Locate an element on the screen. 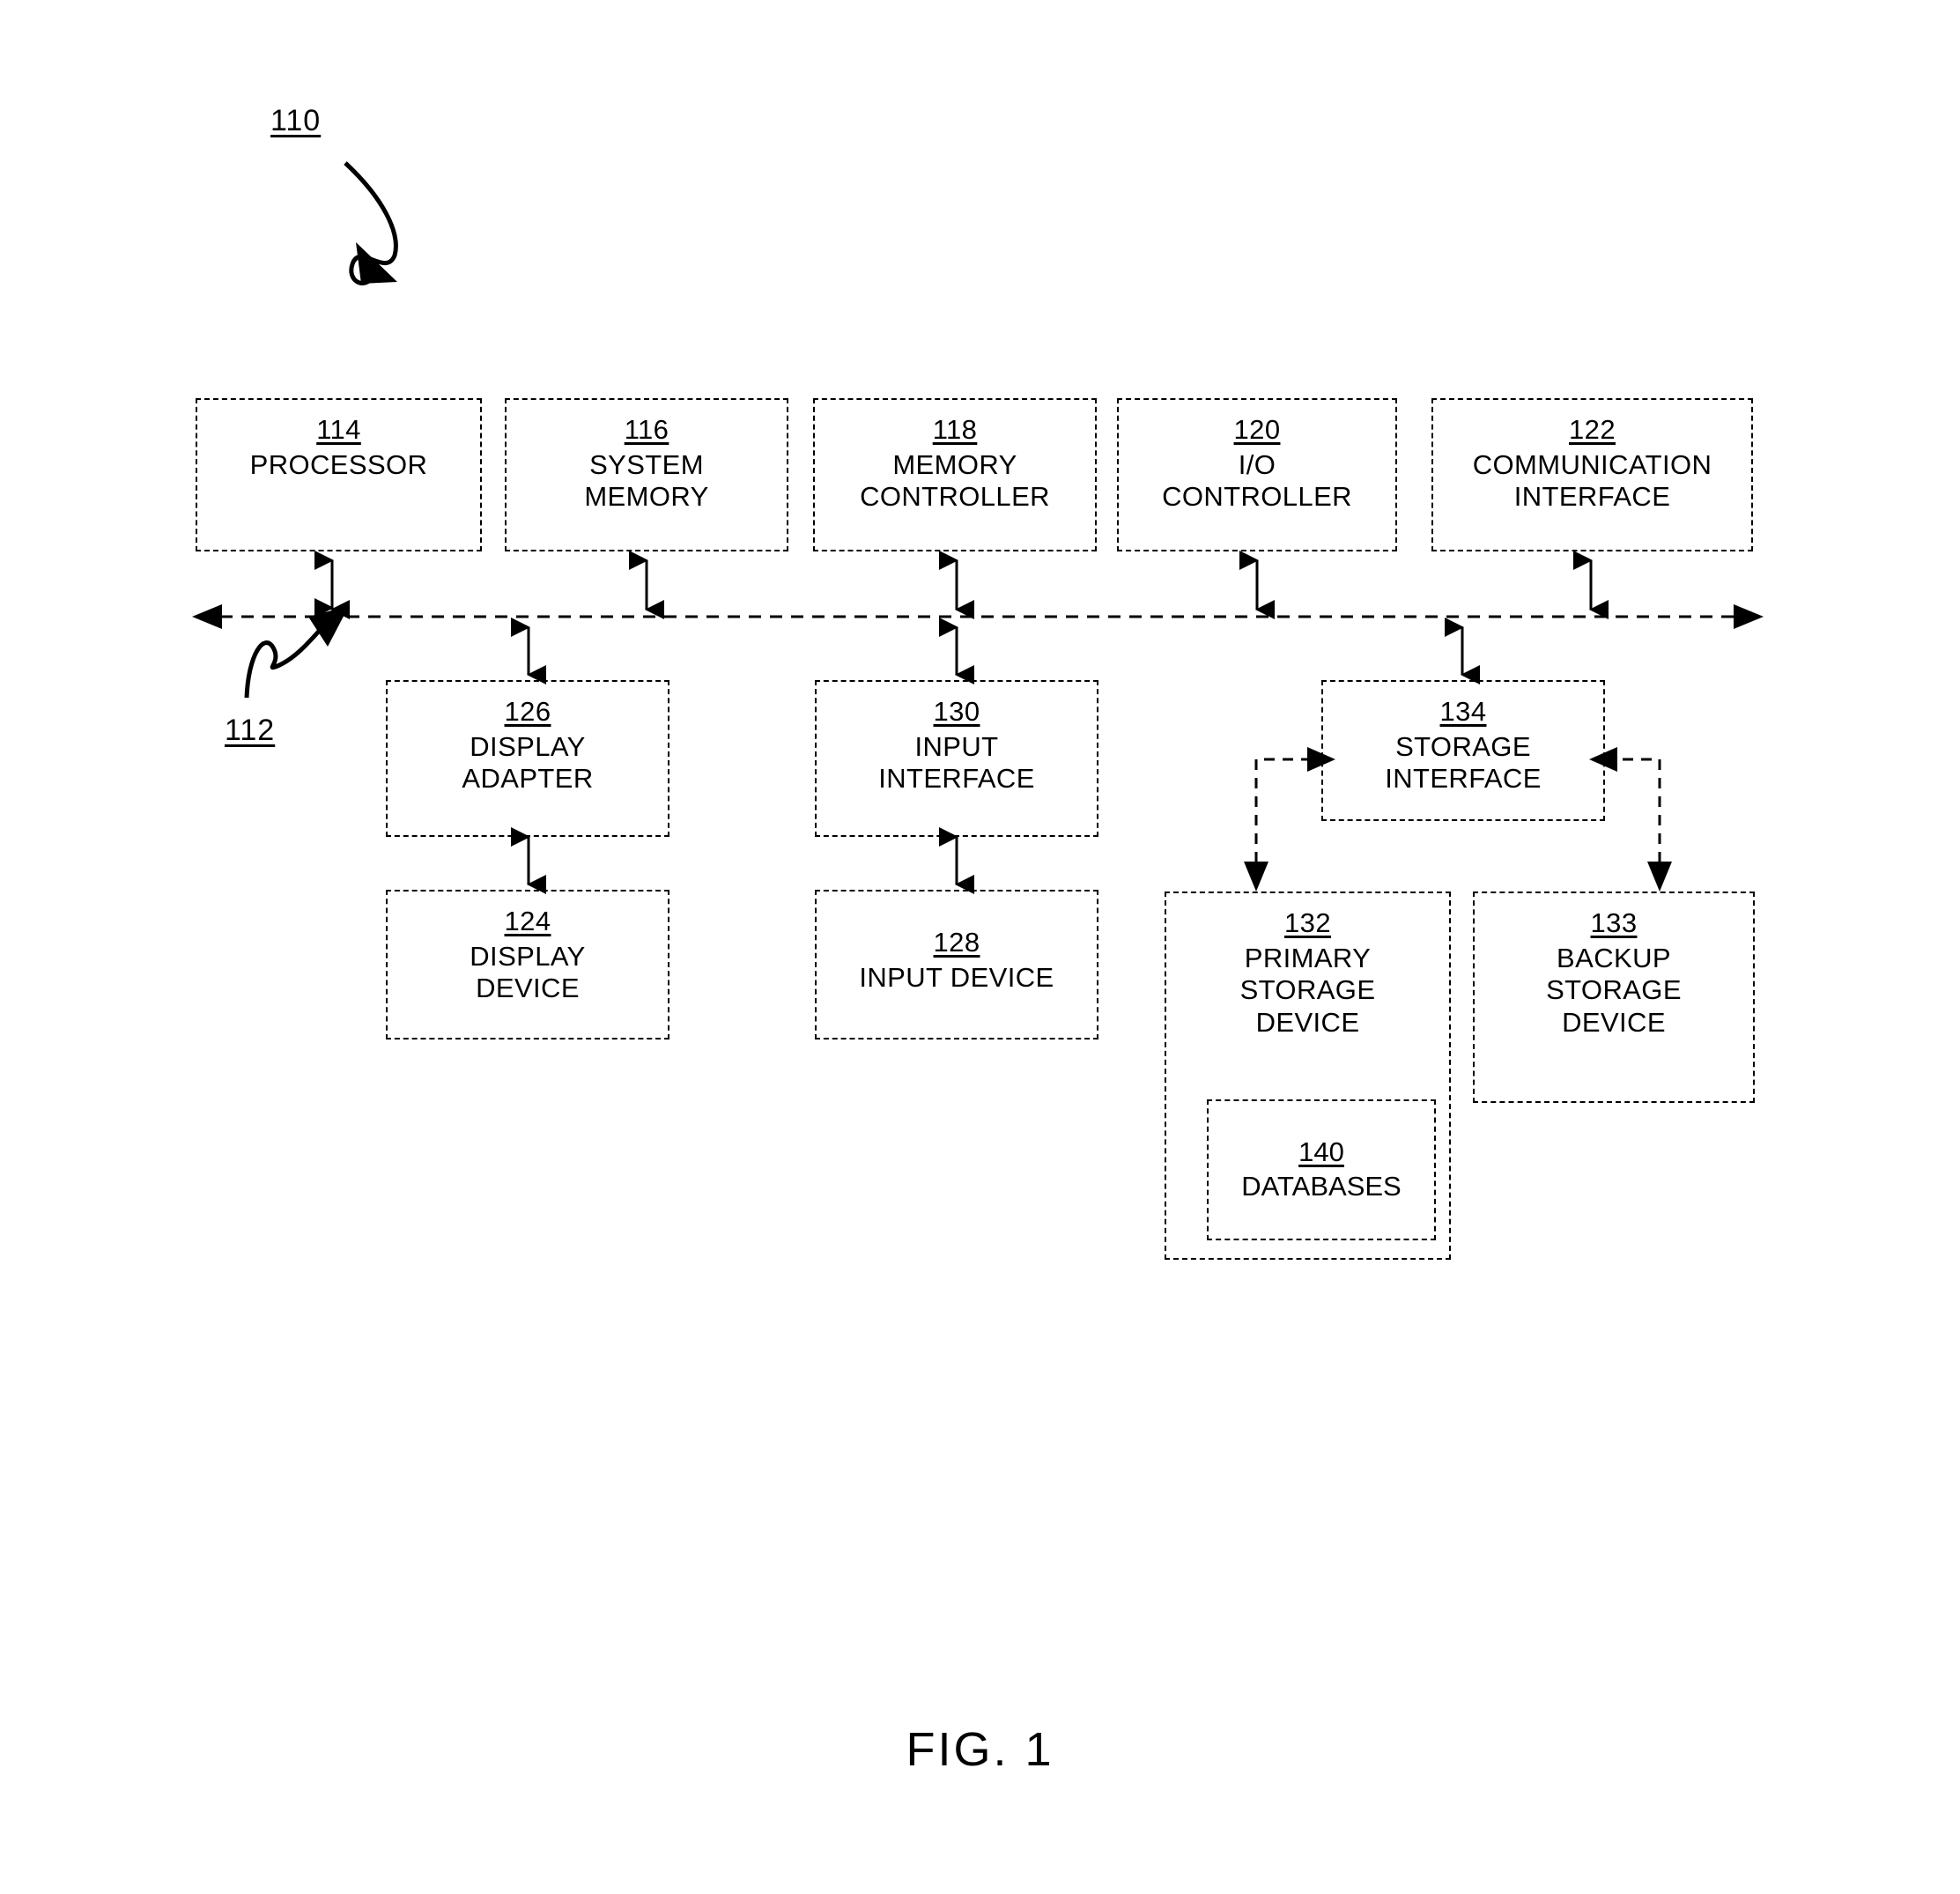  bus-connectors-top is located at coordinates (961, 585).